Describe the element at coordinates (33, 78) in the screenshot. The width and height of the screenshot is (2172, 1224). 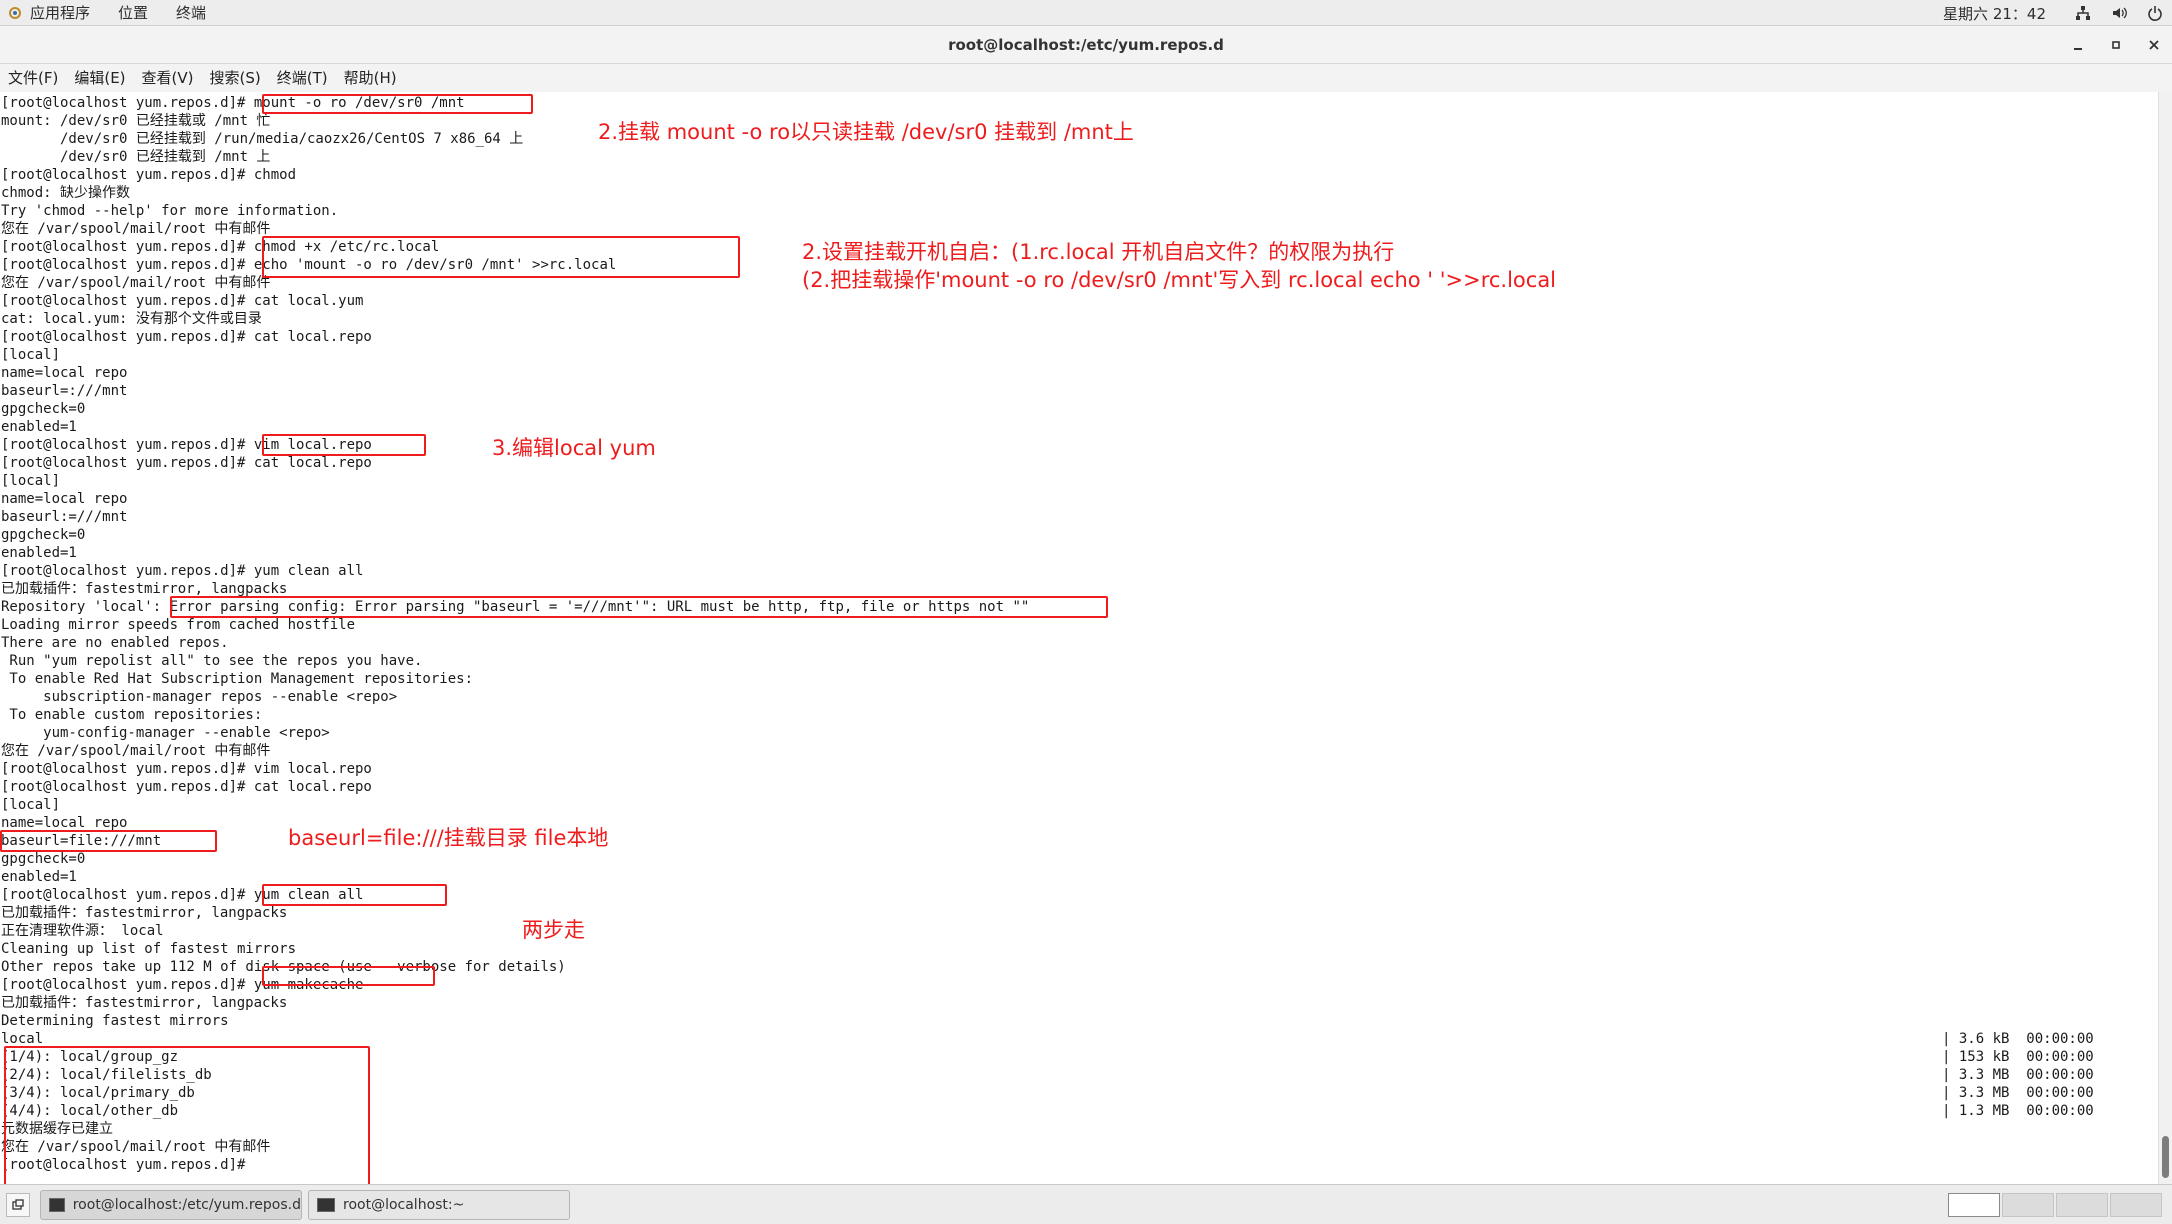
I see `menu-file: 文件(F)` at that location.